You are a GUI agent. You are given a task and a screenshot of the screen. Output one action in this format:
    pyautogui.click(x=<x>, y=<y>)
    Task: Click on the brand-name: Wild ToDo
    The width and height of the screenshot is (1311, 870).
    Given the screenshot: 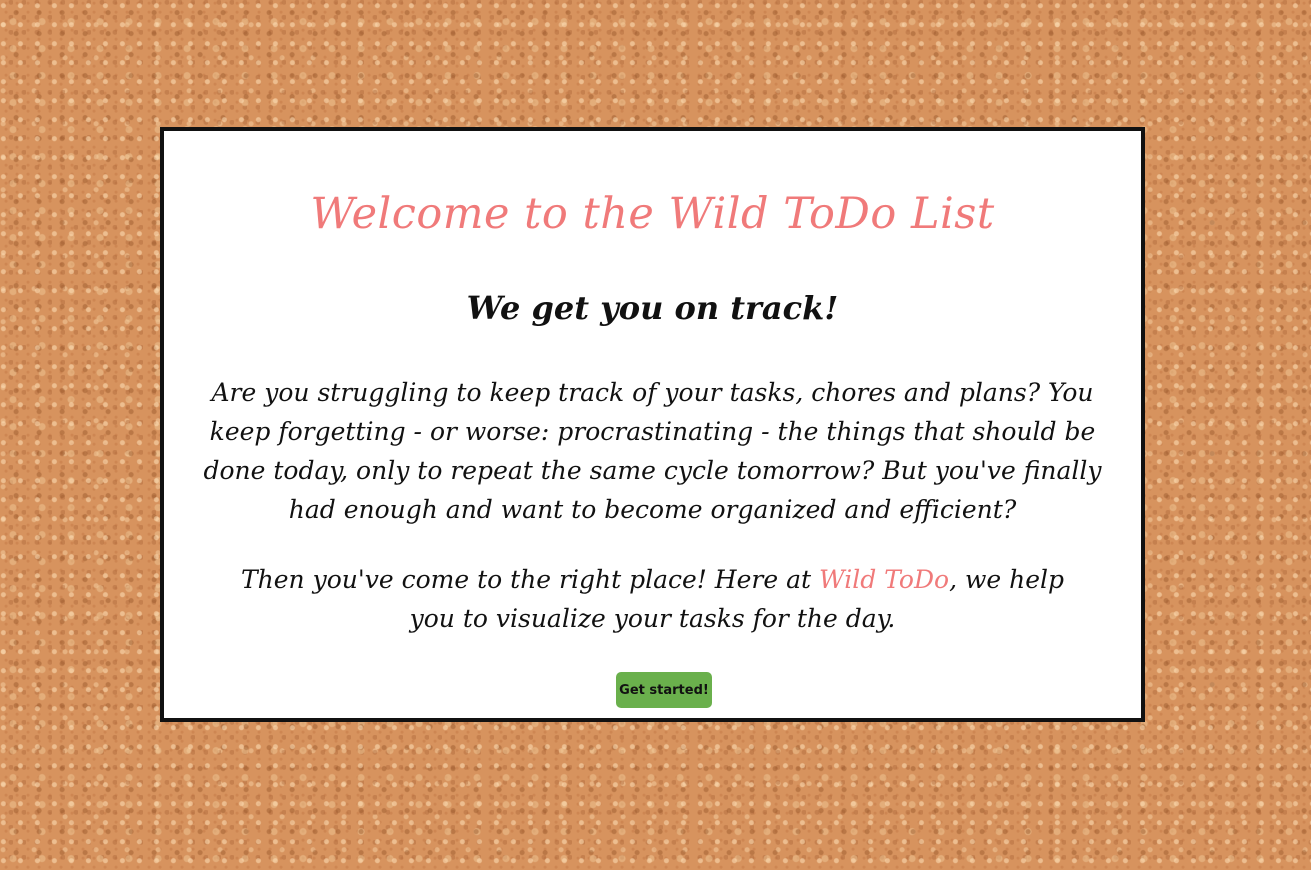 What is the action you would take?
    pyautogui.click(x=884, y=579)
    